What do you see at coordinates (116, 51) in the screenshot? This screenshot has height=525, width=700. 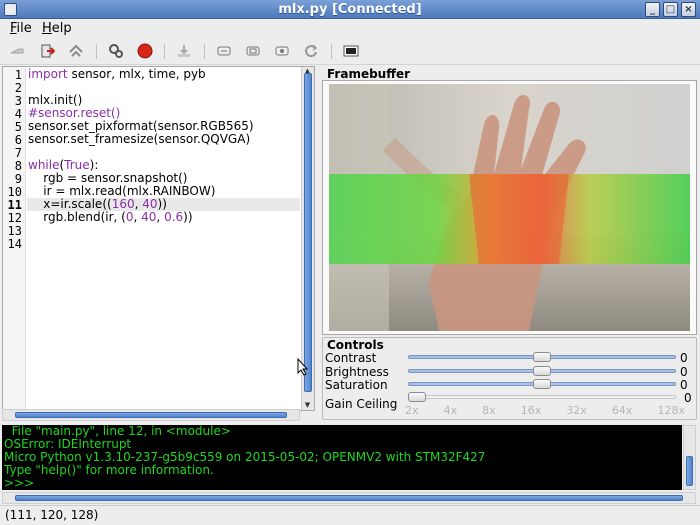 I see `run-icon` at bounding box center [116, 51].